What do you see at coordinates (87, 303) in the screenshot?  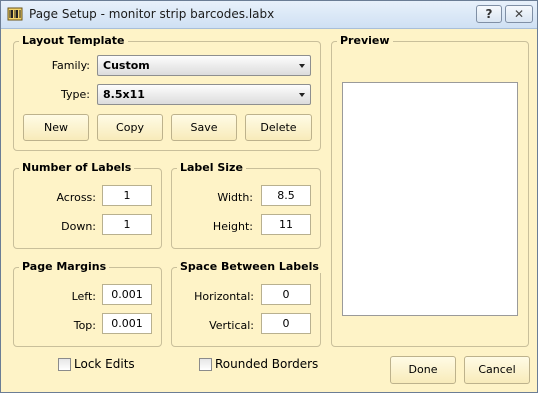 I see `page-margins-group: Page Margins Left: 0.001 Top: 0.001` at bounding box center [87, 303].